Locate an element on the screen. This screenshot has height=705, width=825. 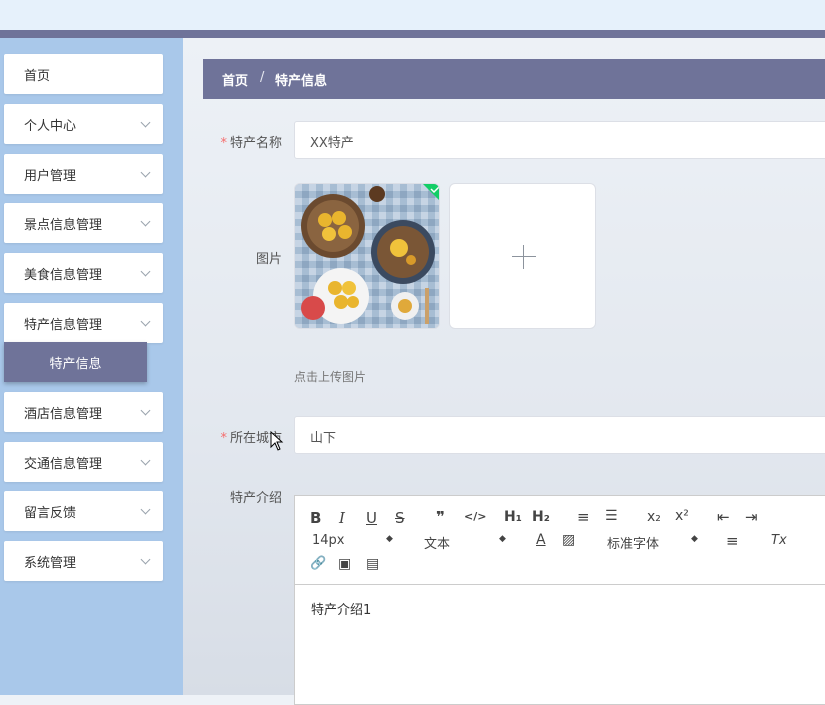
sidebar-subitem-specialty-info: 特产信息 is located at coordinates (75, 362).